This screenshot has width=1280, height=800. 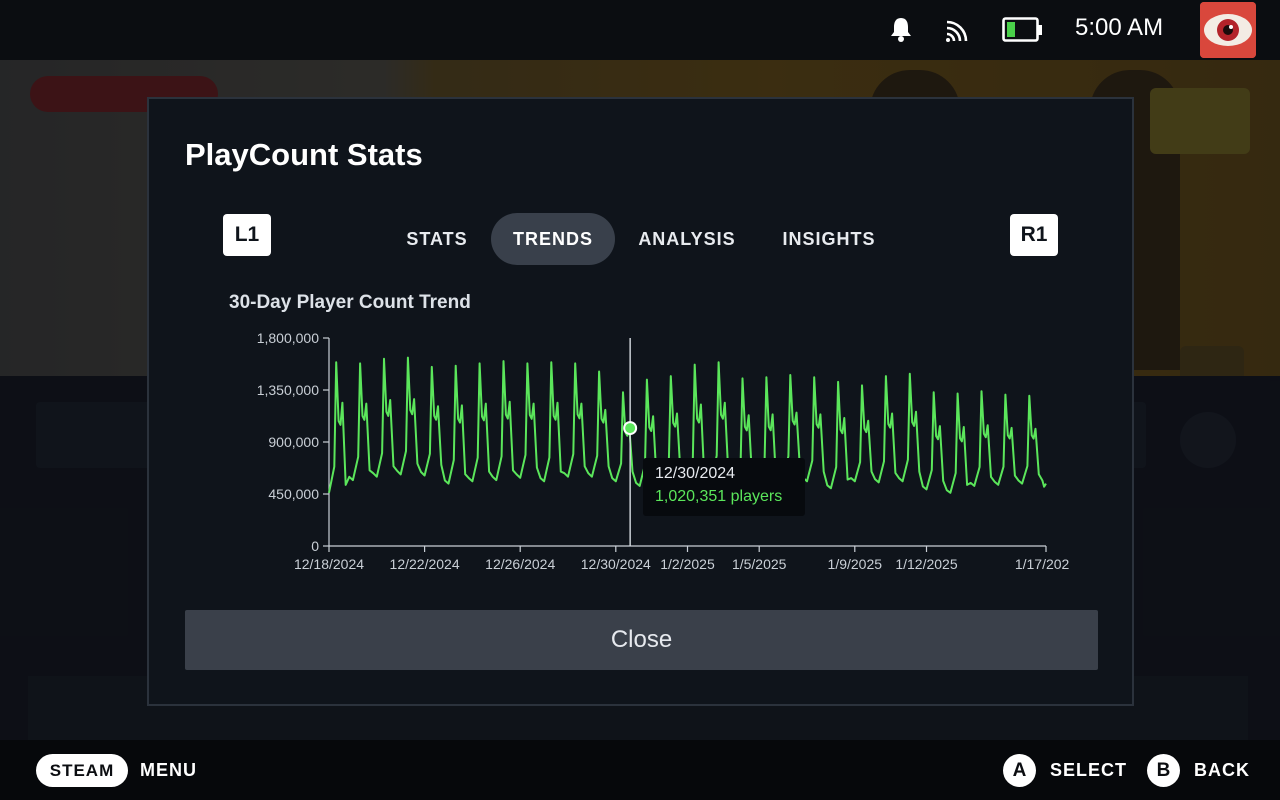 What do you see at coordinates (640, 30) in the screenshot?
I see `status-bar: 5:00 AM` at bounding box center [640, 30].